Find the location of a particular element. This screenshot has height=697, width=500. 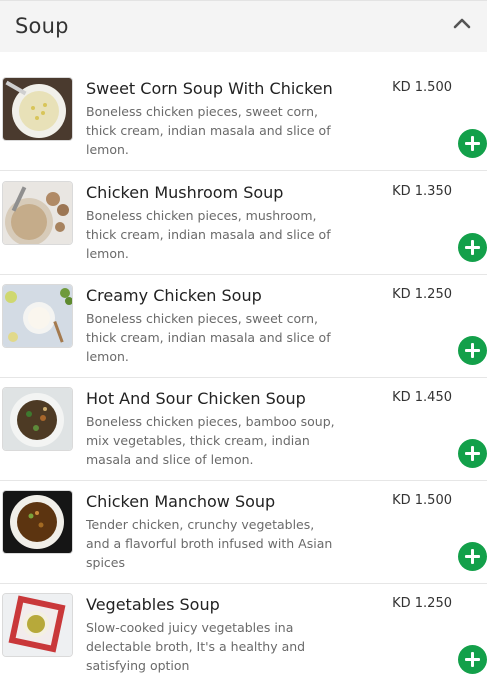

section-header: Soup is located at coordinates (243, 26).